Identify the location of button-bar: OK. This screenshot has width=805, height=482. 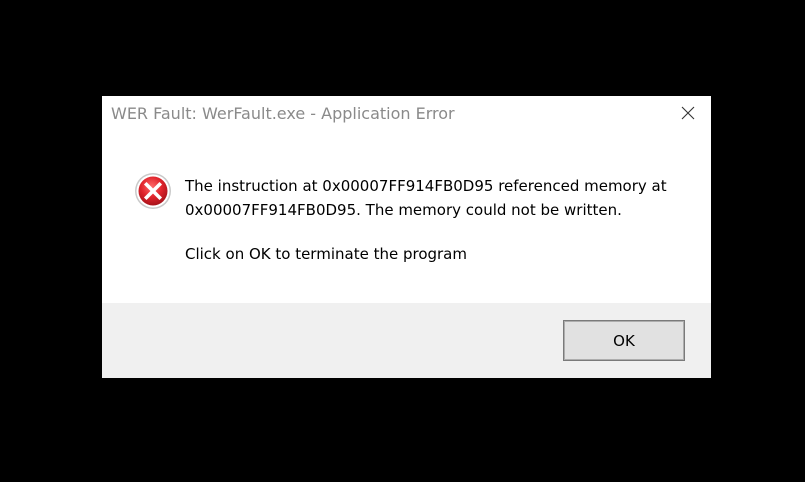
(406, 340).